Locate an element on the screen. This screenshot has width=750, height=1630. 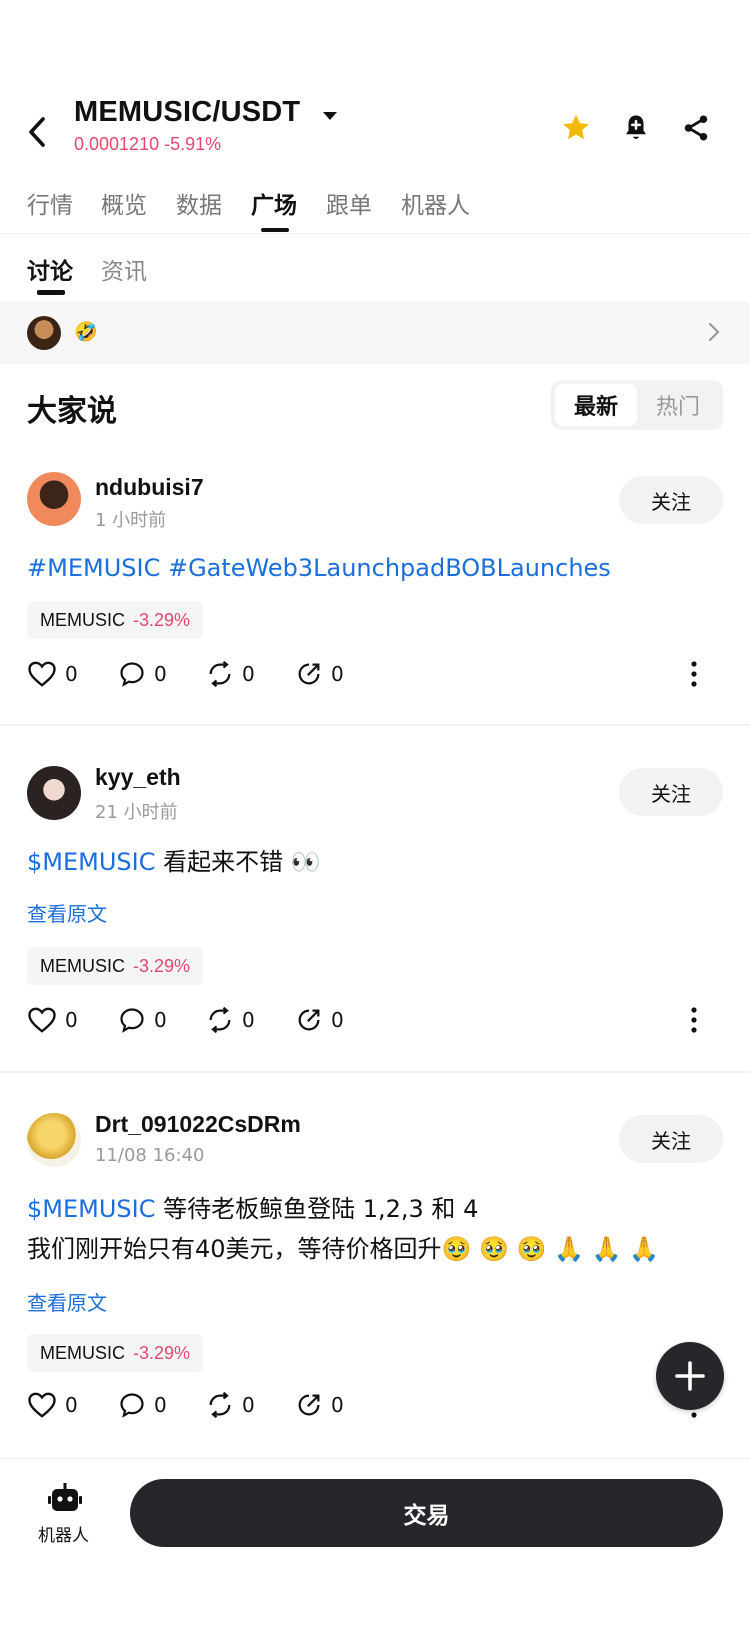
pair-title: MEMUSIC/USDT is located at coordinates (187, 112).